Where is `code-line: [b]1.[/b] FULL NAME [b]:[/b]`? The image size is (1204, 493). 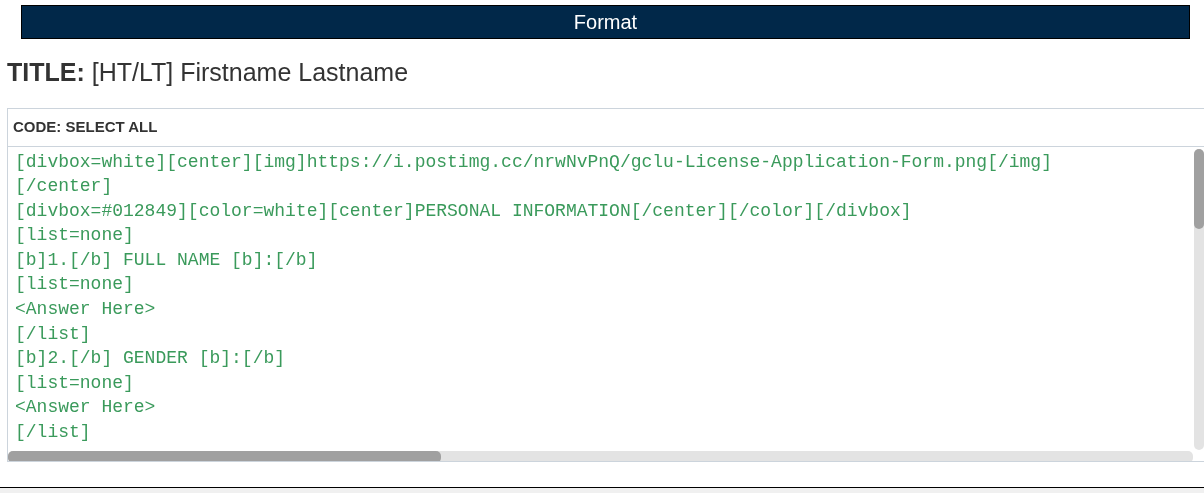
code-line: [b]1.[/b] FULL NAME [b]:[/b] is located at coordinates (166, 260).